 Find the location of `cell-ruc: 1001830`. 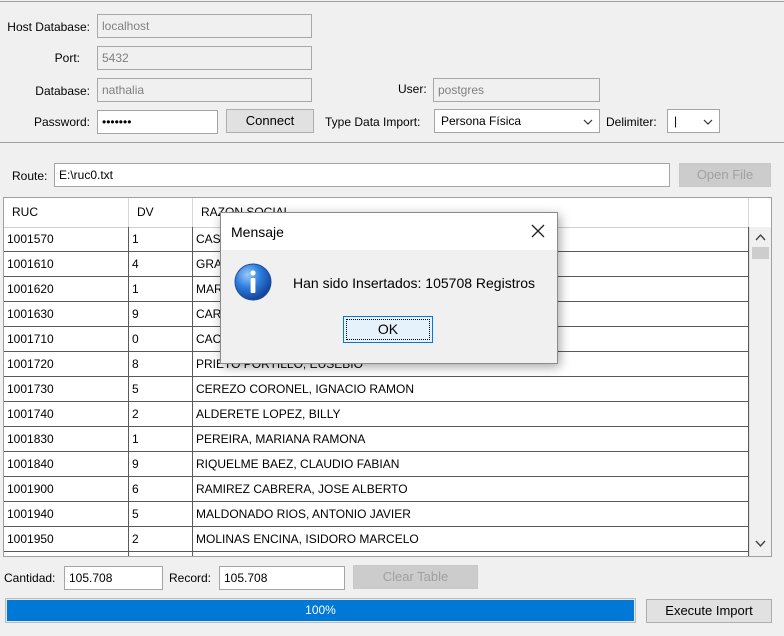

cell-ruc: 1001830 is located at coordinates (66, 439).